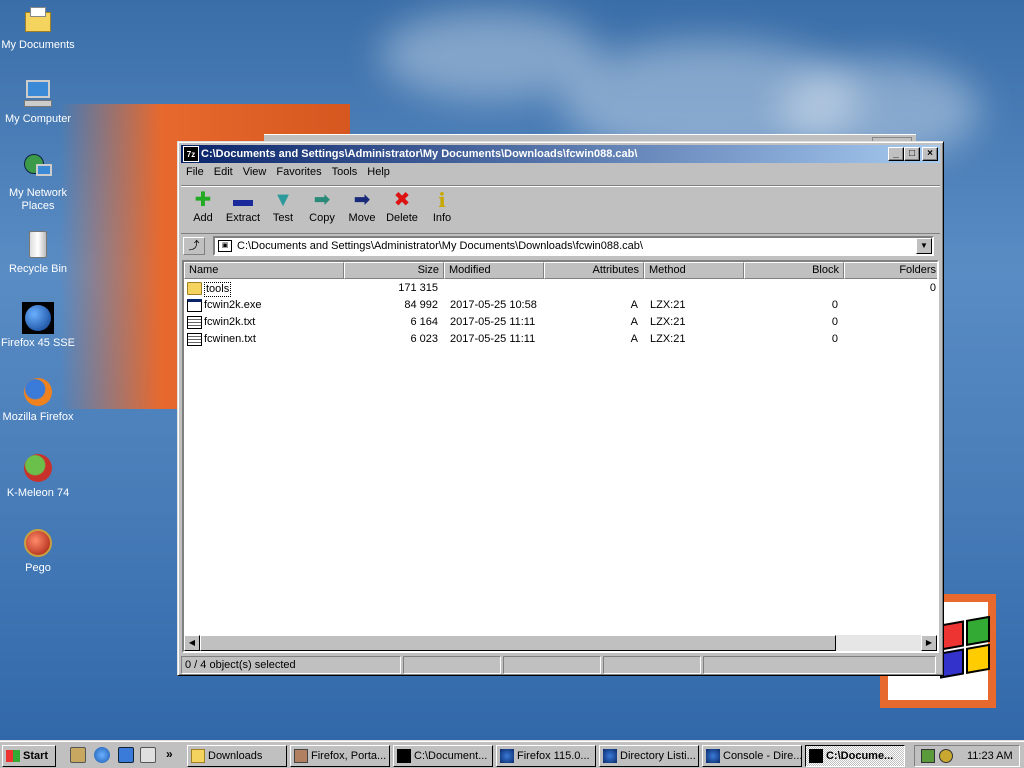  I want to click on delete-button: ✖ Delete, so click(402, 206).